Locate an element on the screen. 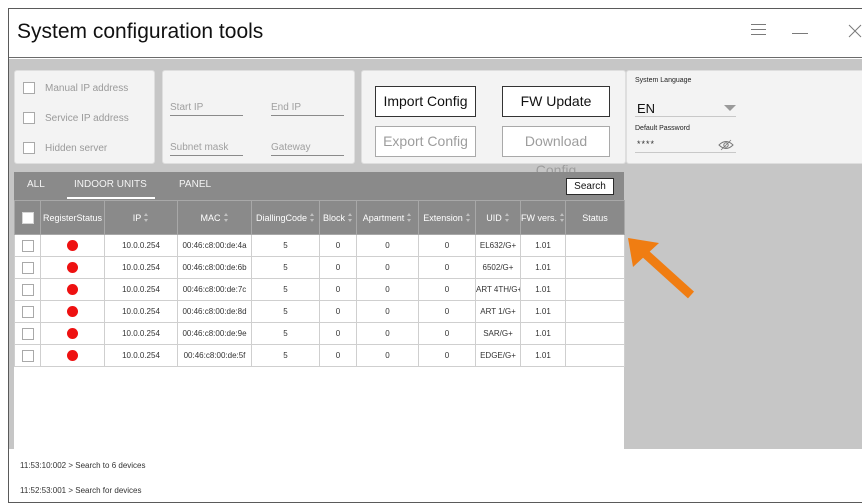  block-cell: 0 is located at coordinates (338, 311).